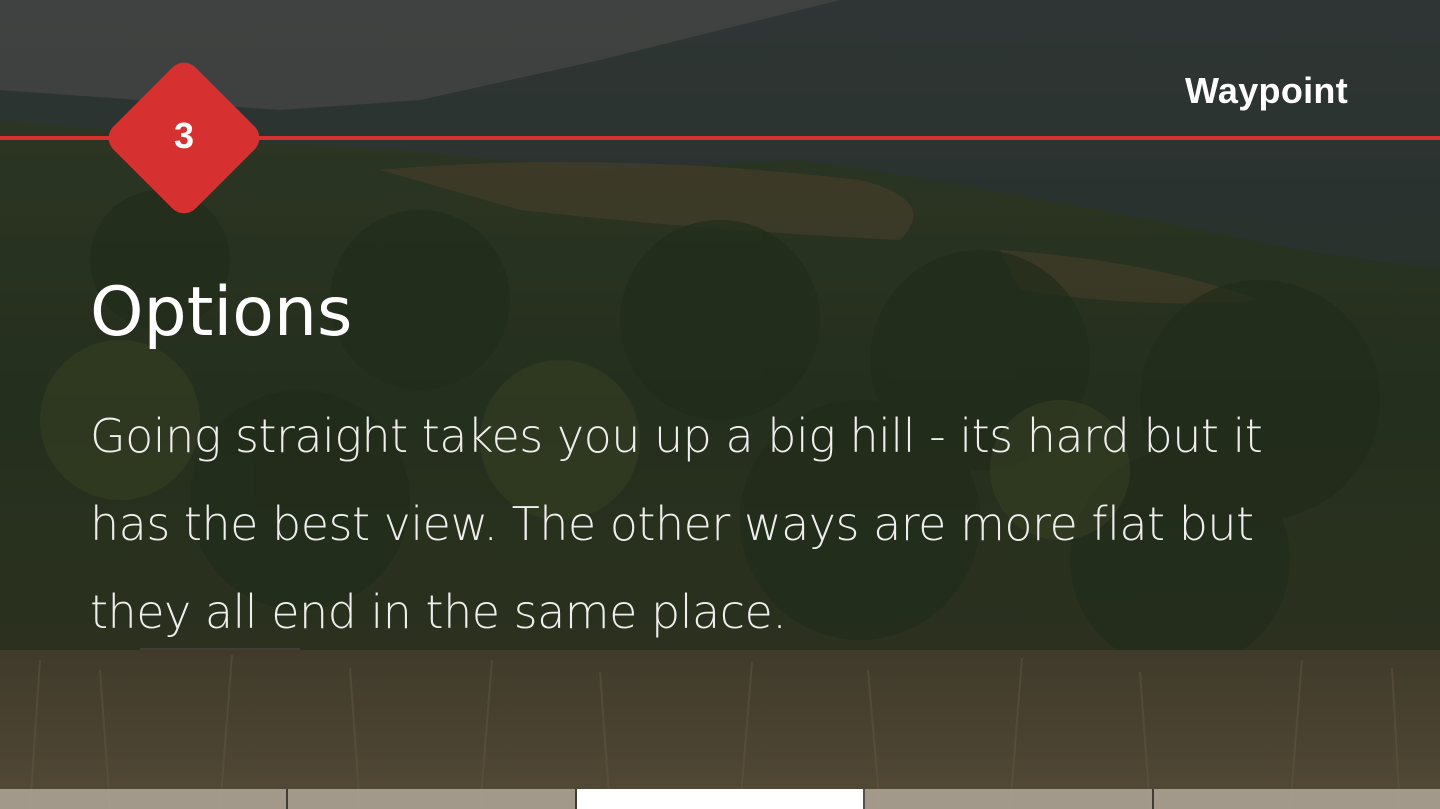  I want to click on step-badge: 3, so click(184, 138).